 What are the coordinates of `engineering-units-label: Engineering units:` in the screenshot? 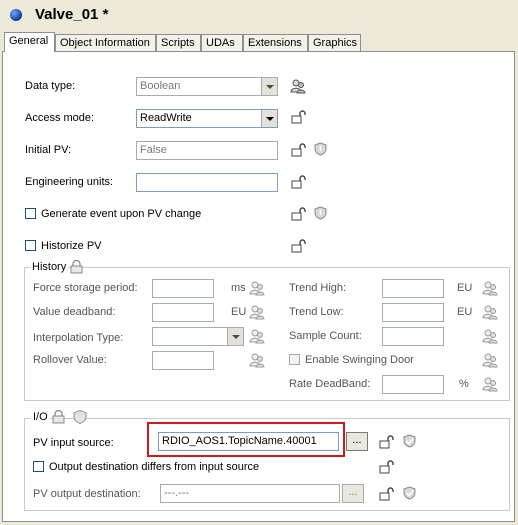 It's located at (69, 182).